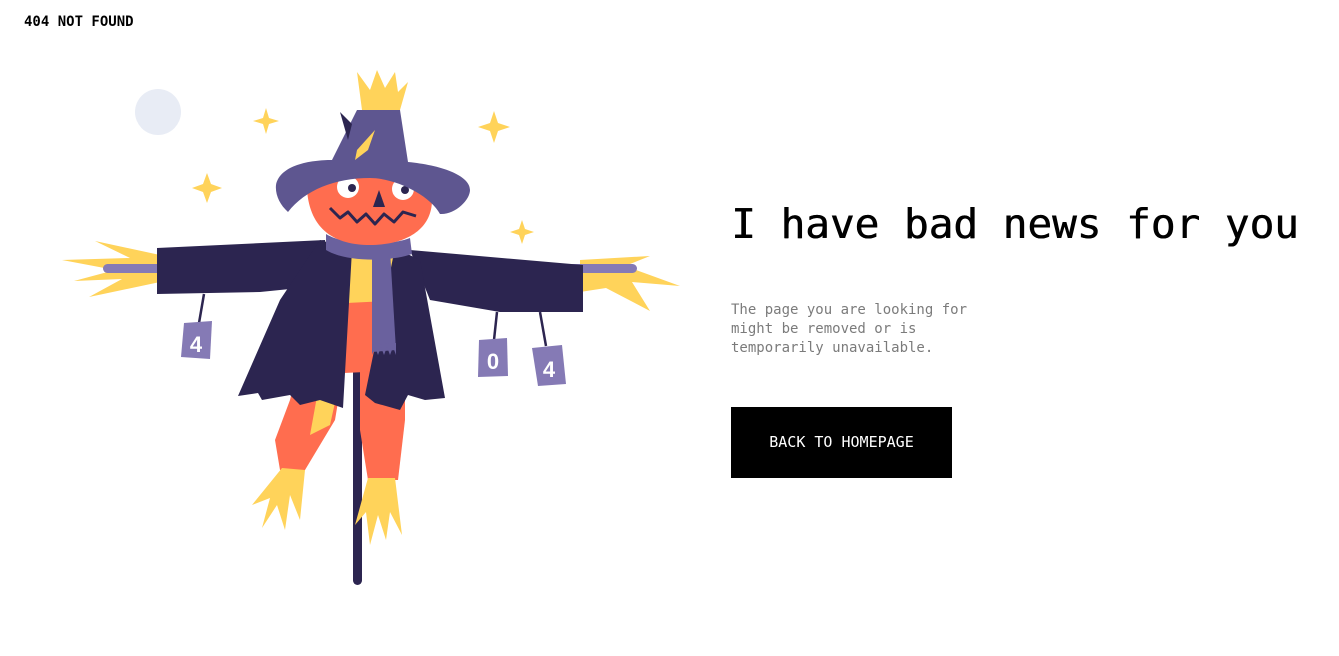  Describe the element at coordinates (1015, 224) in the screenshot. I see `page-title: I have bad news for you` at that location.